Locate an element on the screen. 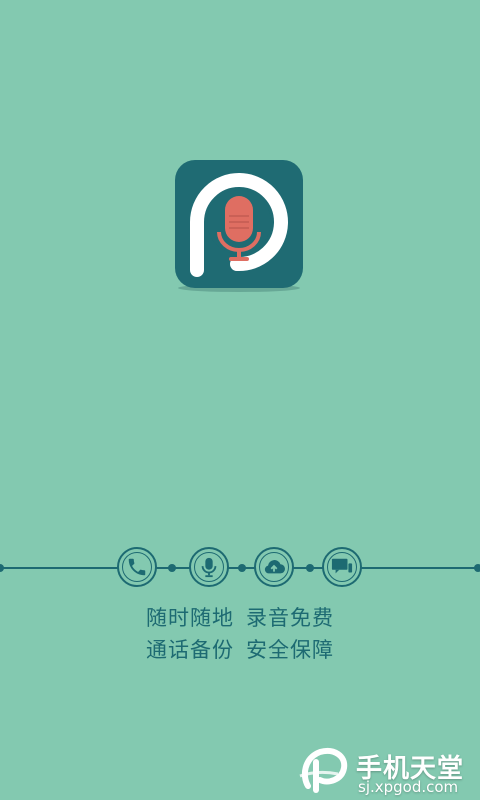  microphone-logo-icon is located at coordinates (239, 219).